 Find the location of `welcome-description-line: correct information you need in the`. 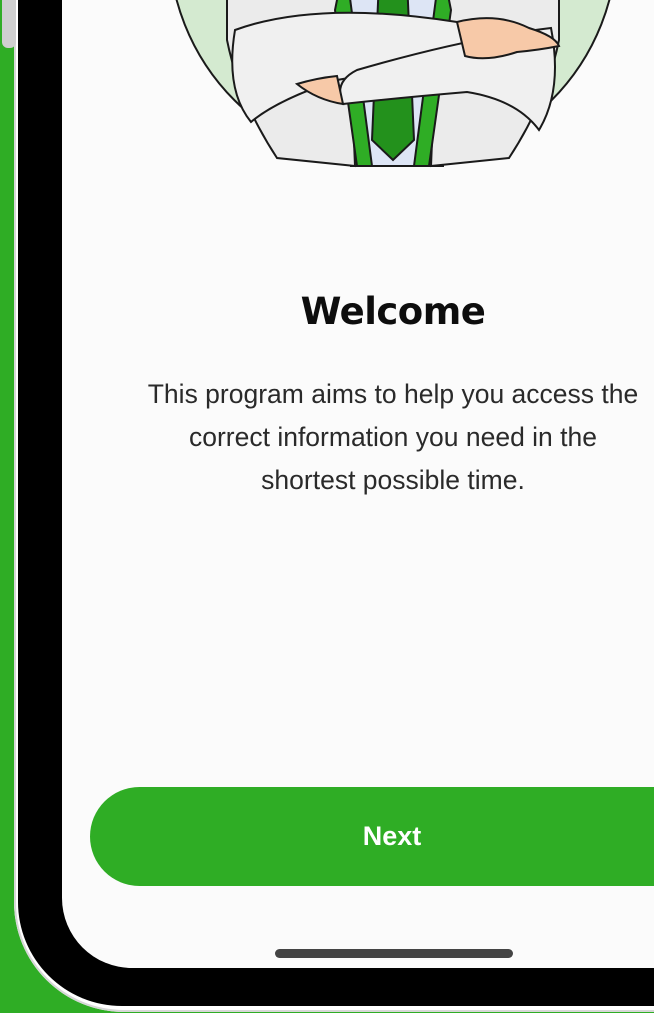

welcome-description-line: correct information you need in the is located at coordinates (393, 437).